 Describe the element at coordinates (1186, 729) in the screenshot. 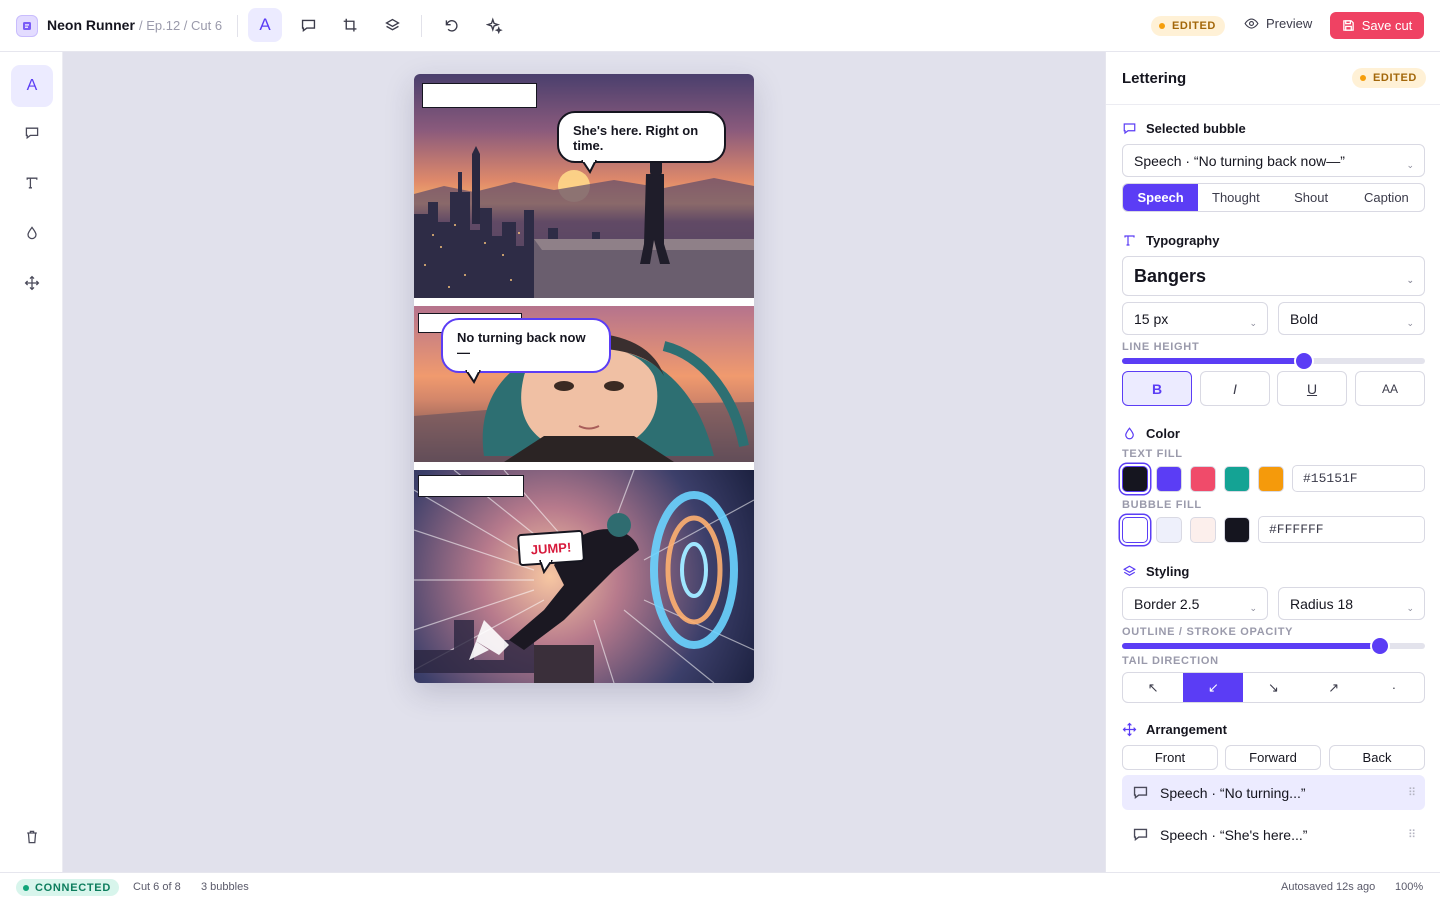

I see `section-label: Arrangement` at that location.